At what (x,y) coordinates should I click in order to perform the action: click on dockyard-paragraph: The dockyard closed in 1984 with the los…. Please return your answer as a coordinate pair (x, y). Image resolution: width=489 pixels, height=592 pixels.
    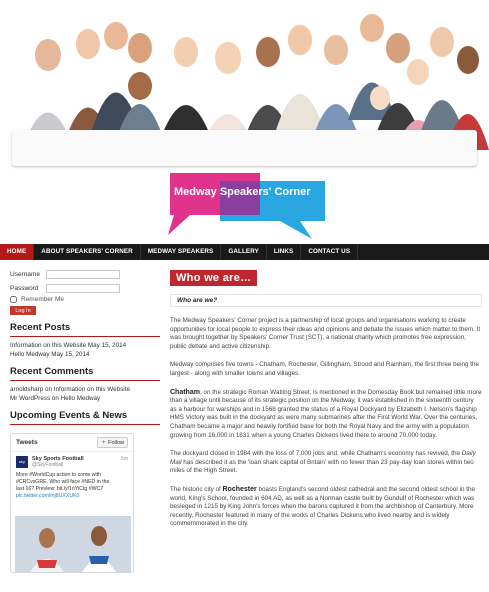
    Looking at the image, I should click on (326, 463).